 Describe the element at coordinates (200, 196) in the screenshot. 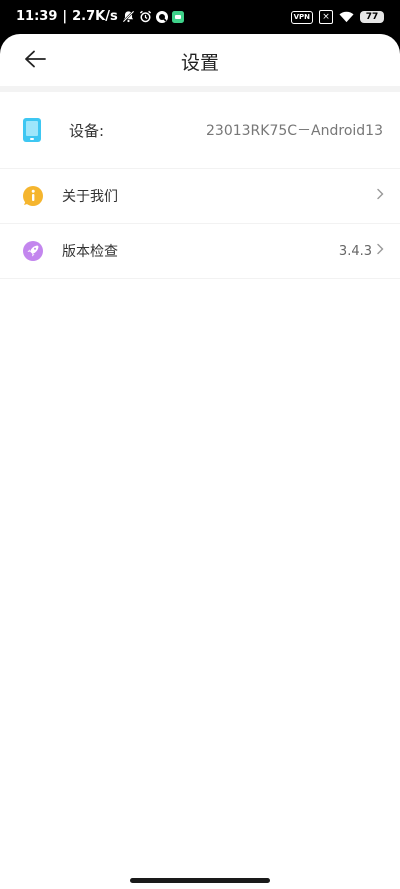

I see `menu-item-about-us: 关于我们` at that location.